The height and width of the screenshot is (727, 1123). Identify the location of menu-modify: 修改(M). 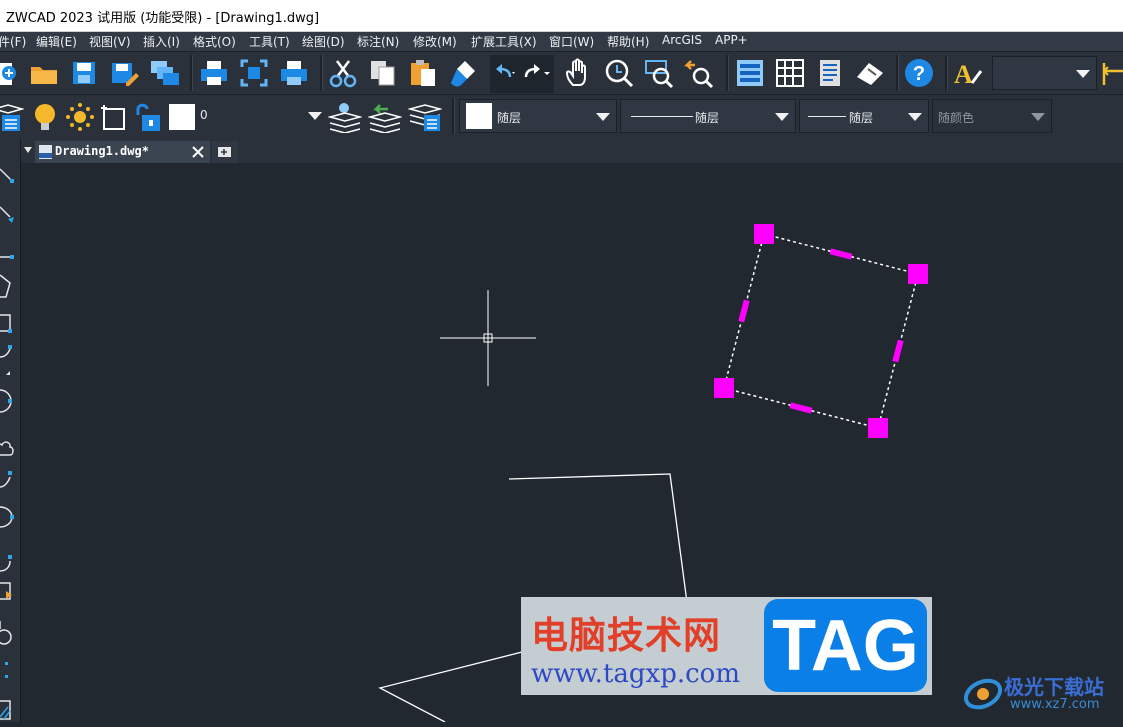
(435, 41).